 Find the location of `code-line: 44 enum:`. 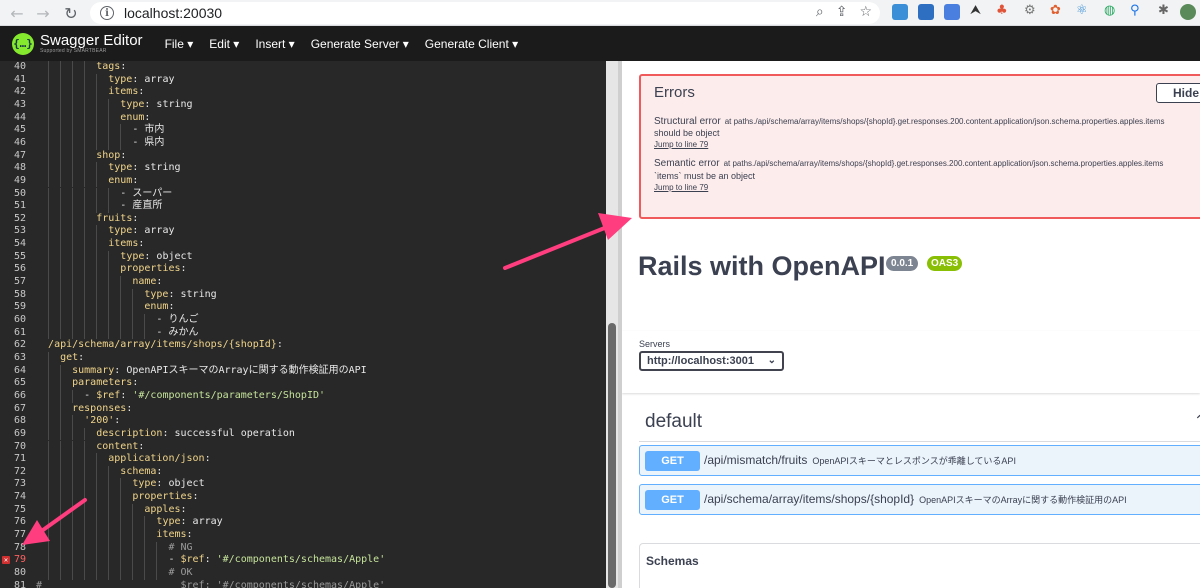

code-line: 44 enum: is located at coordinates (303, 118).